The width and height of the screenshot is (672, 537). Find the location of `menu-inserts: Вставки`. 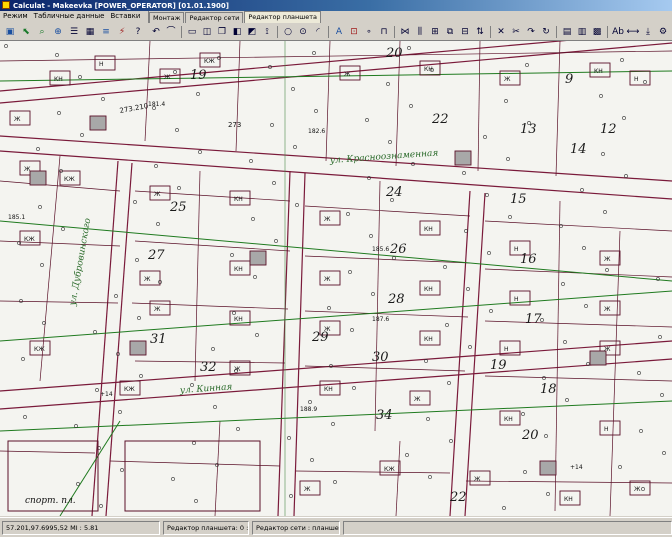

menu-inserts: Вставки is located at coordinates (125, 16).